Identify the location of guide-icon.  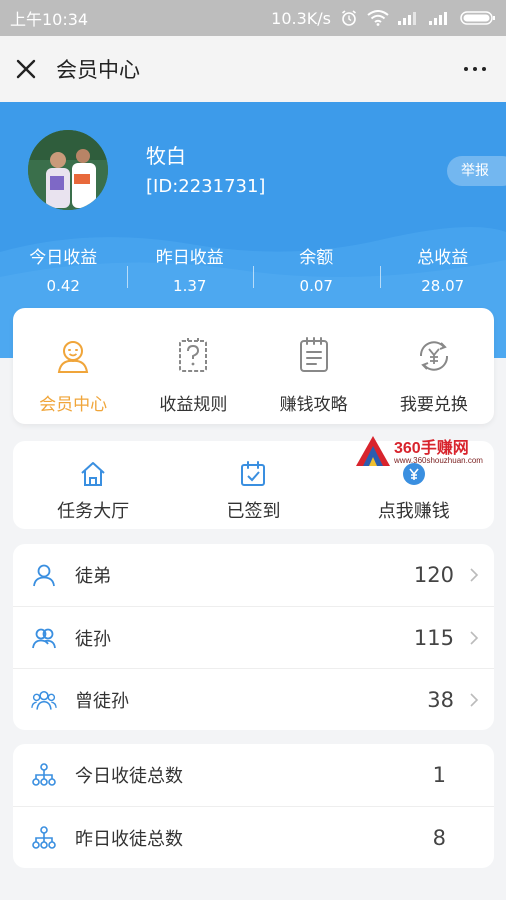
(313, 354).